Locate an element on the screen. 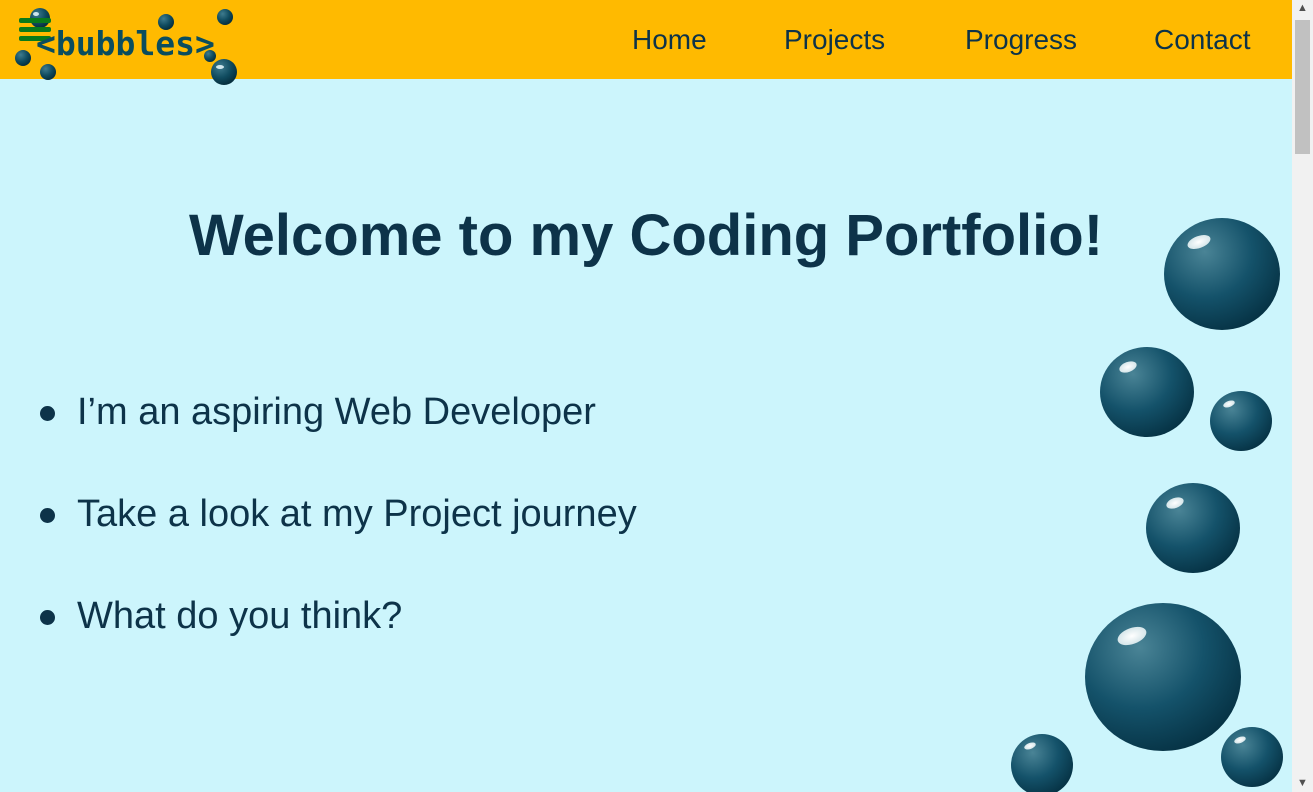  nav-progress: Progress is located at coordinates (1021, 40).